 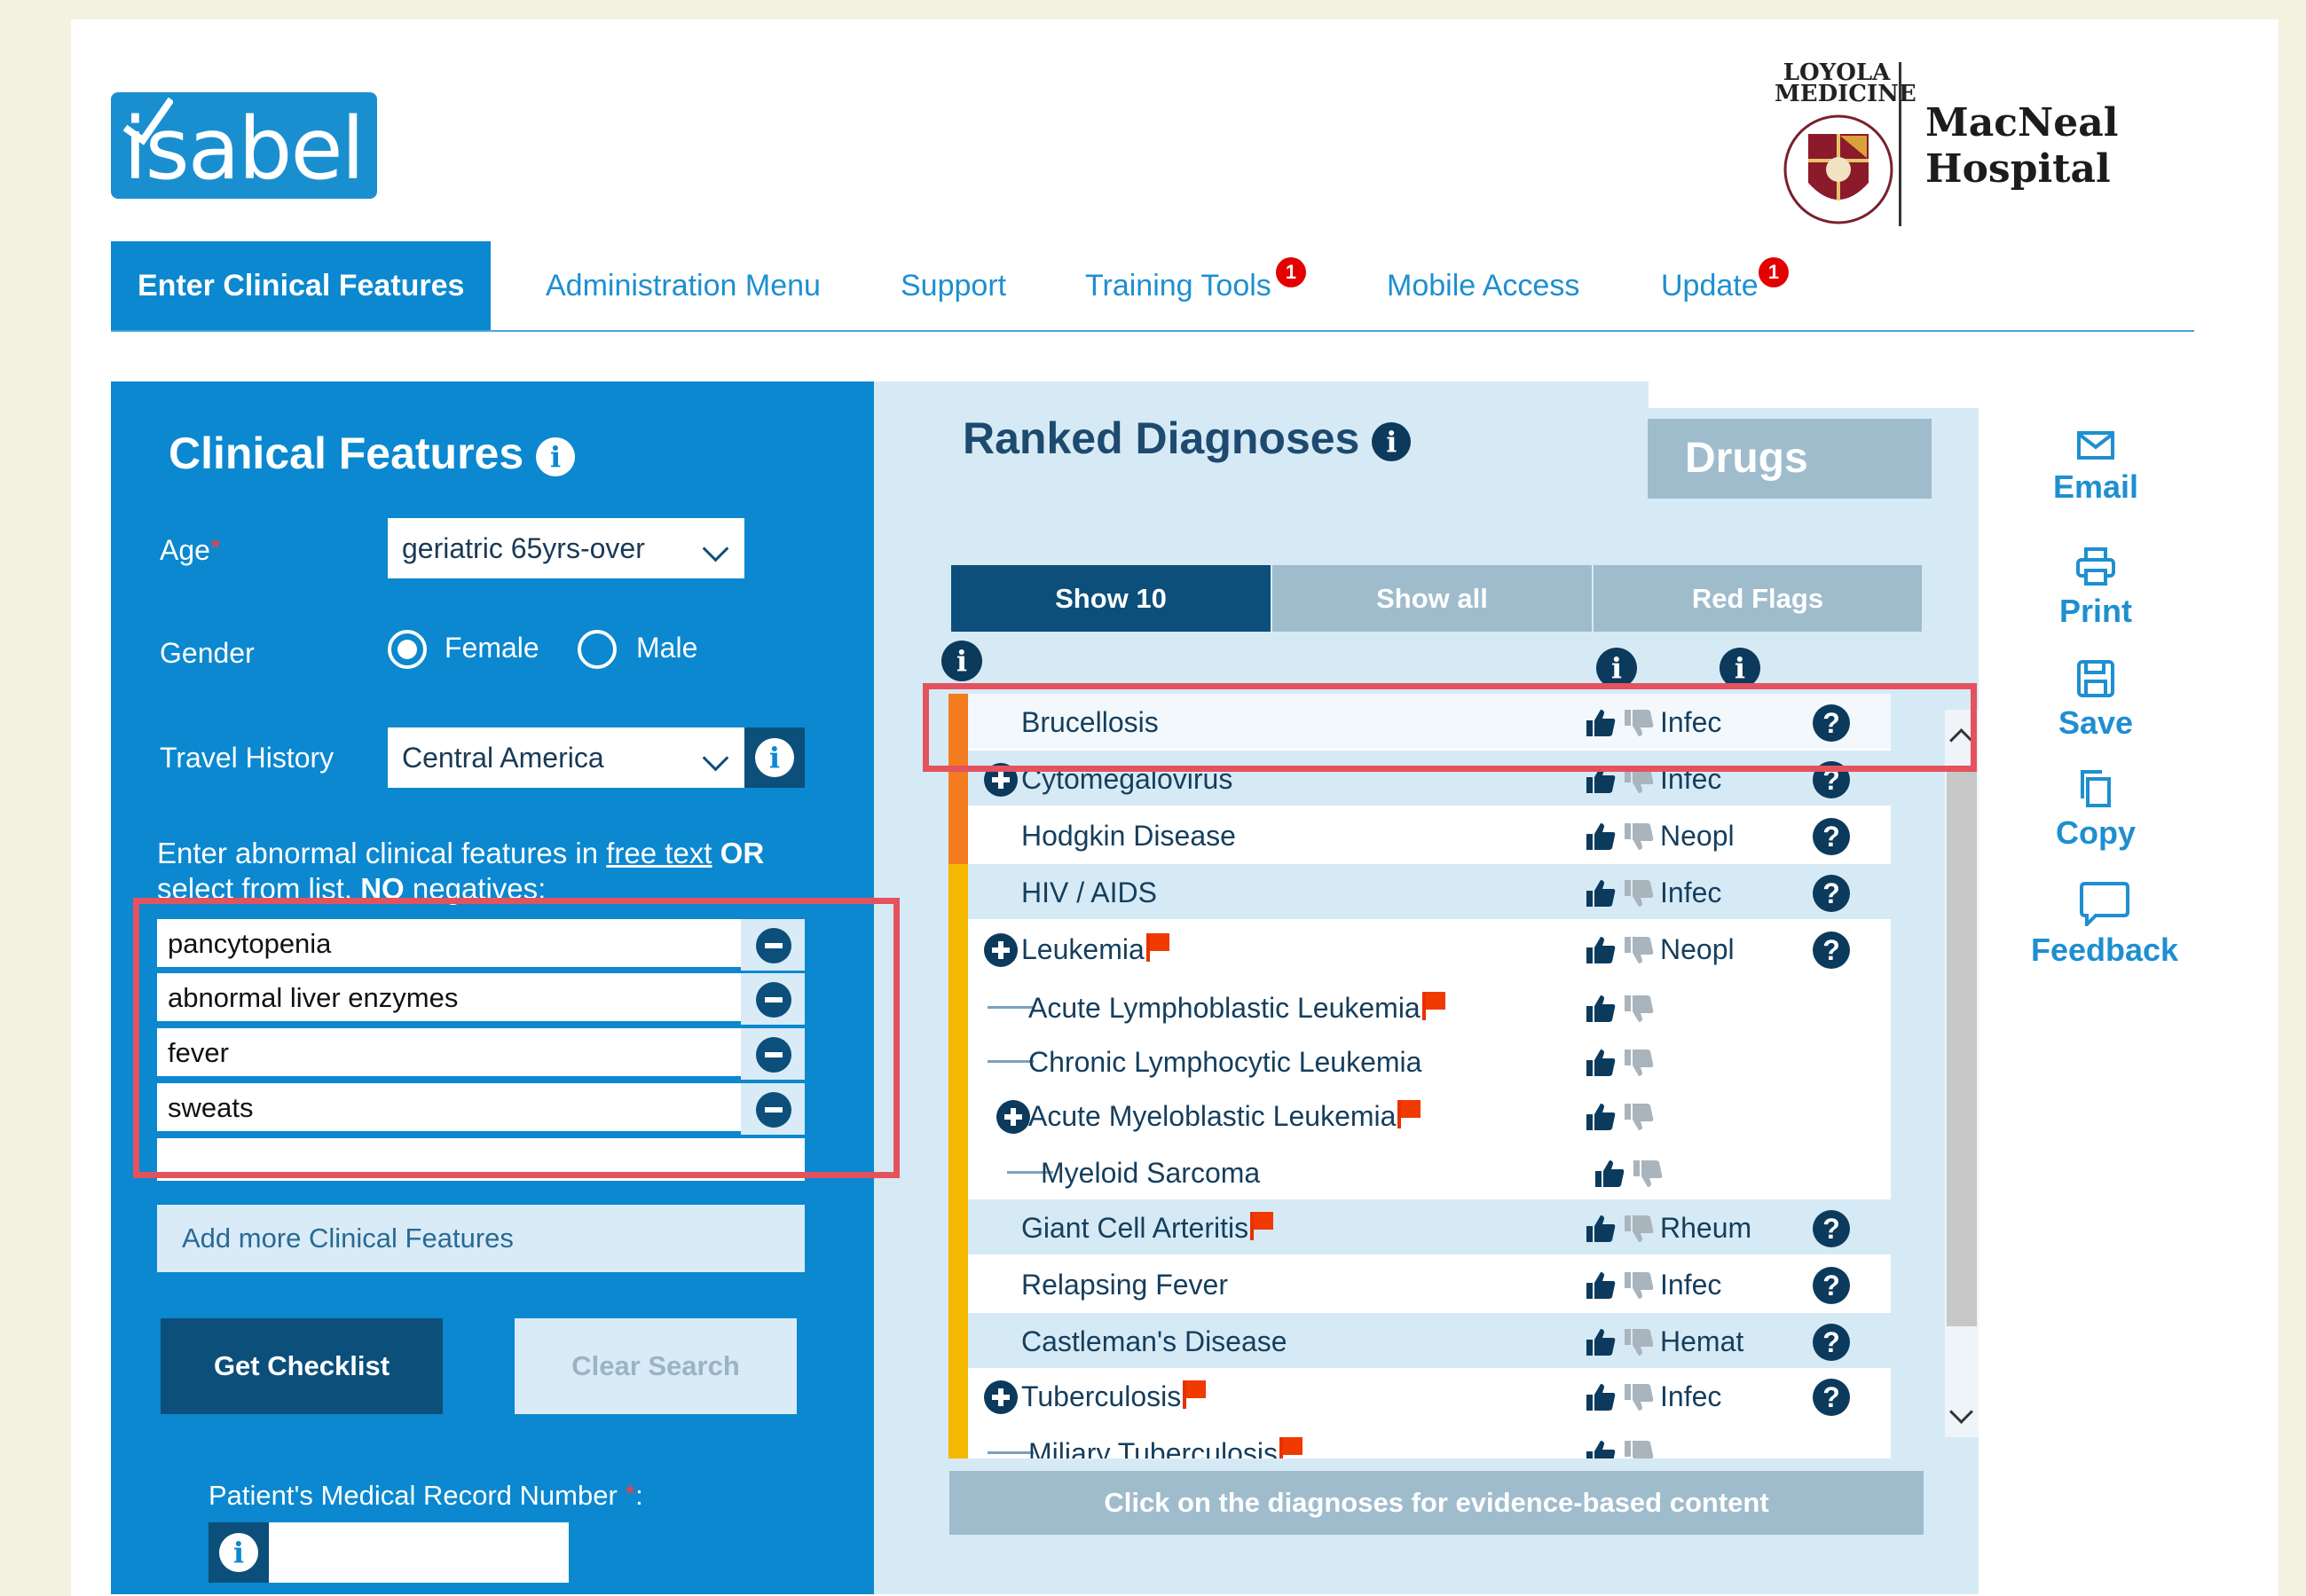 What do you see at coordinates (566, 757) in the screenshot?
I see `travel-history-select: Central America` at bounding box center [566, 757].